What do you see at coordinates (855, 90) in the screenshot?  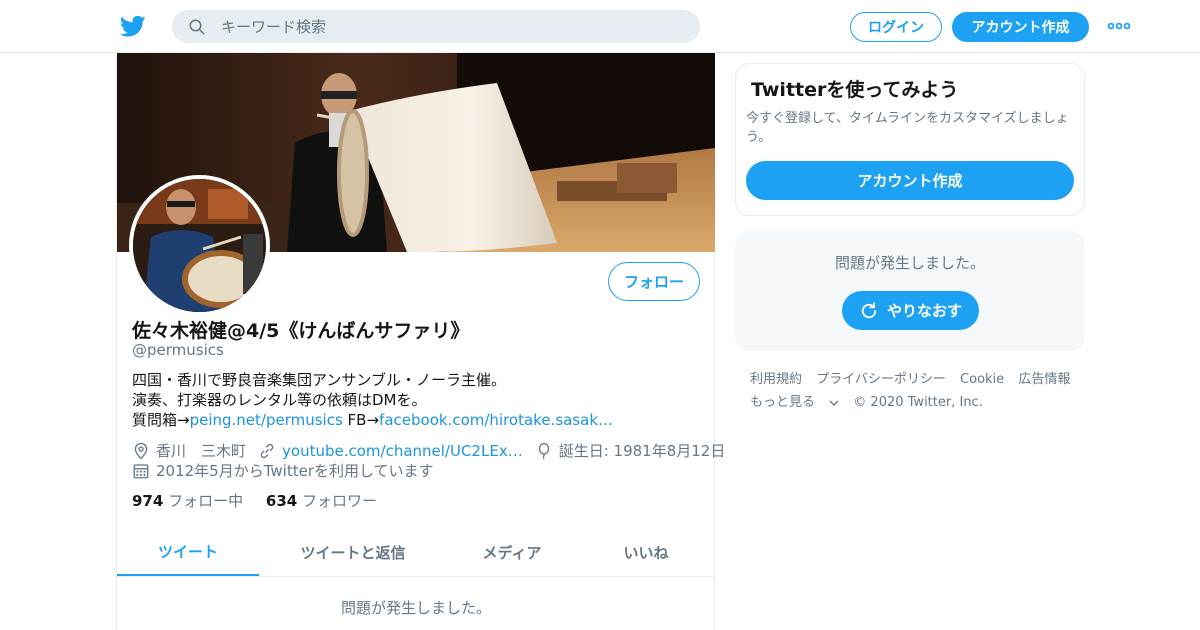 I see `signup-card-title: Twitterを使ってみよう` at bounding box center [855, 90].